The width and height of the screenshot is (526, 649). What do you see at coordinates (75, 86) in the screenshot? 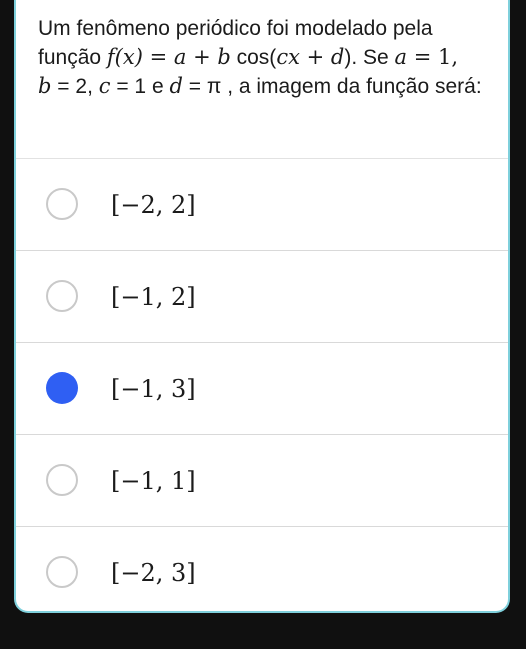
I see `math-b-value: = 2,` at bounding box center [75, 86].